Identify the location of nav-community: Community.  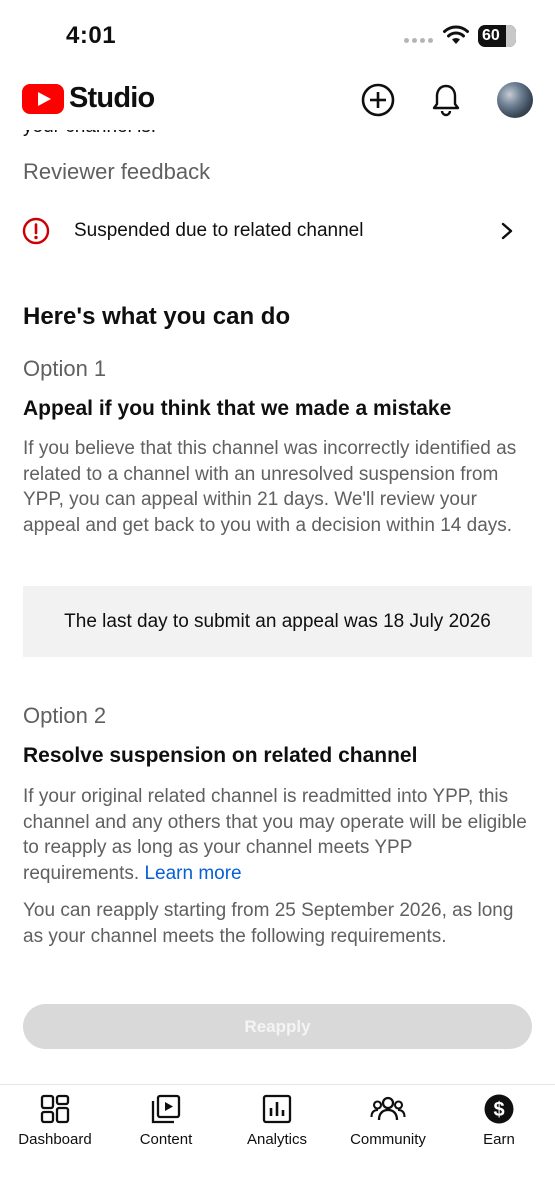
(388, 1128).